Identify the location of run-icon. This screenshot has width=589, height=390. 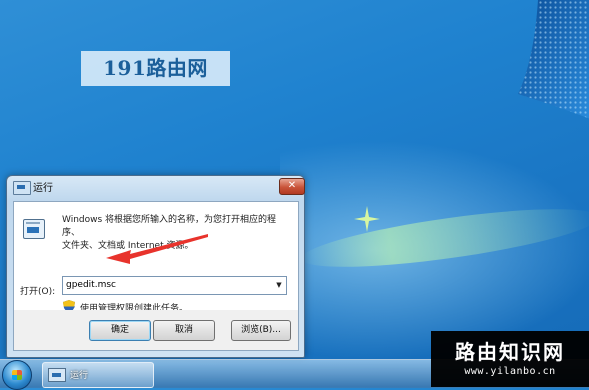
(22, 188).